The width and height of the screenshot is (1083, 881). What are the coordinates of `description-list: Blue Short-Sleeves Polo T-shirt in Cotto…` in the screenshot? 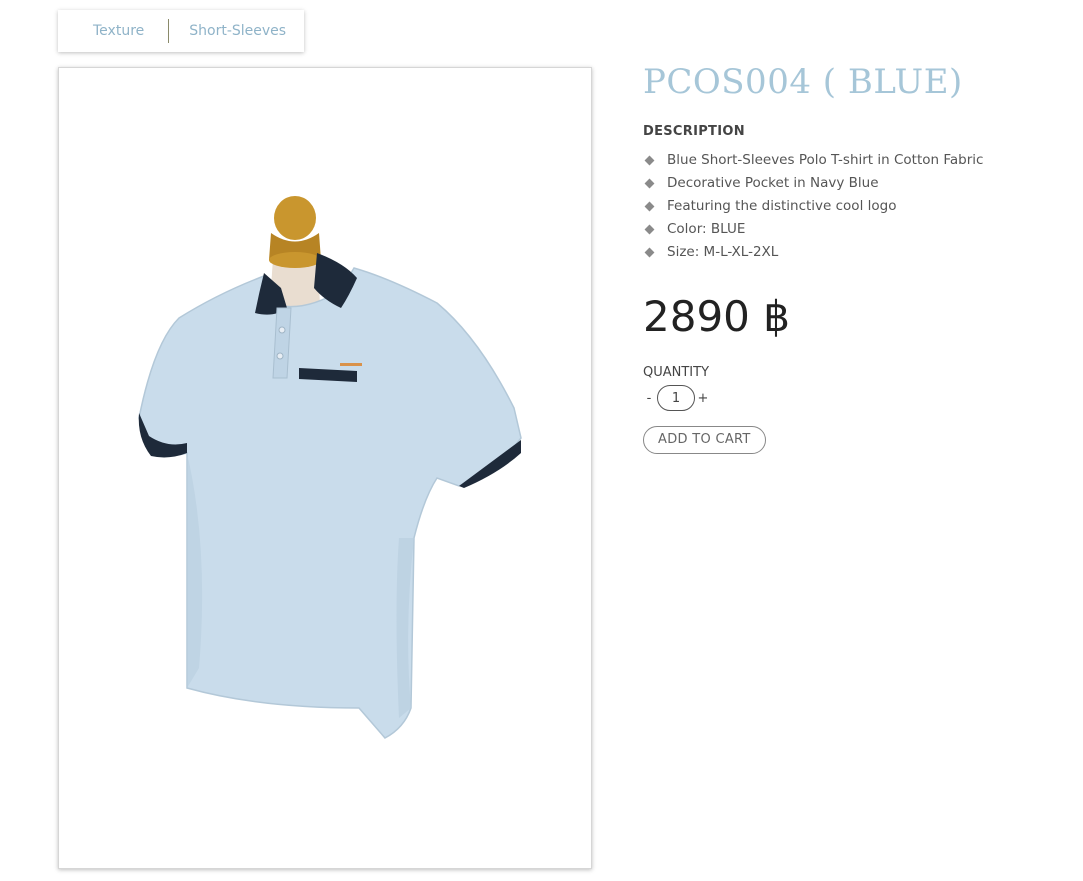 It's located at (853, 206).